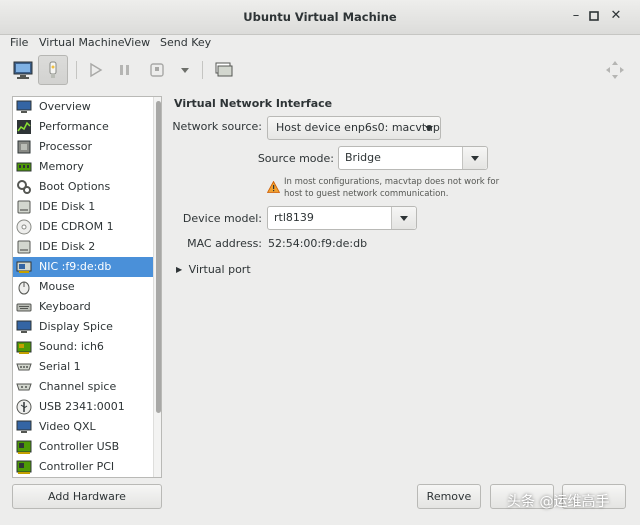 The width and height of the screenshot is (640, 525). I want to click on video-card-icon, so click(24, 426).